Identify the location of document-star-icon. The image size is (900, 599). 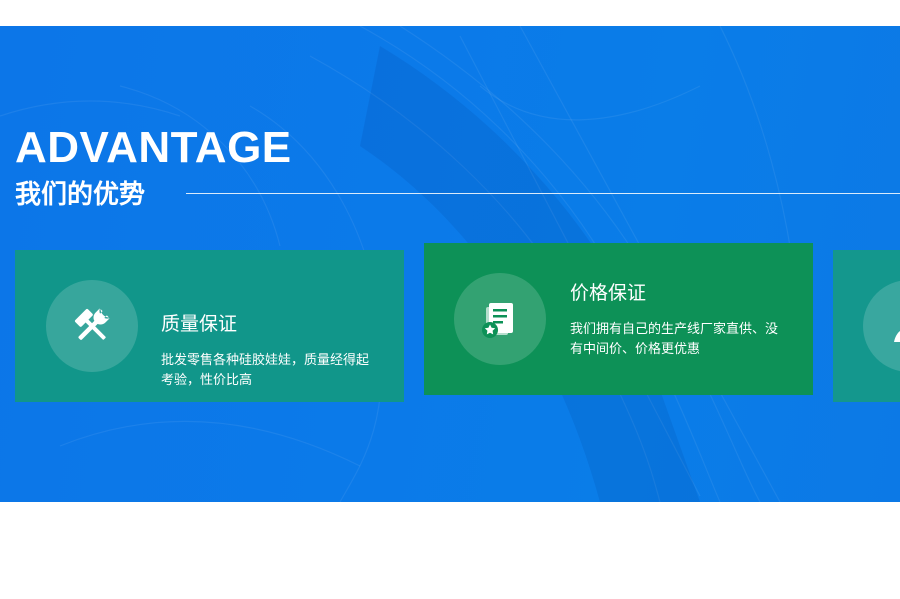
(497, 320).